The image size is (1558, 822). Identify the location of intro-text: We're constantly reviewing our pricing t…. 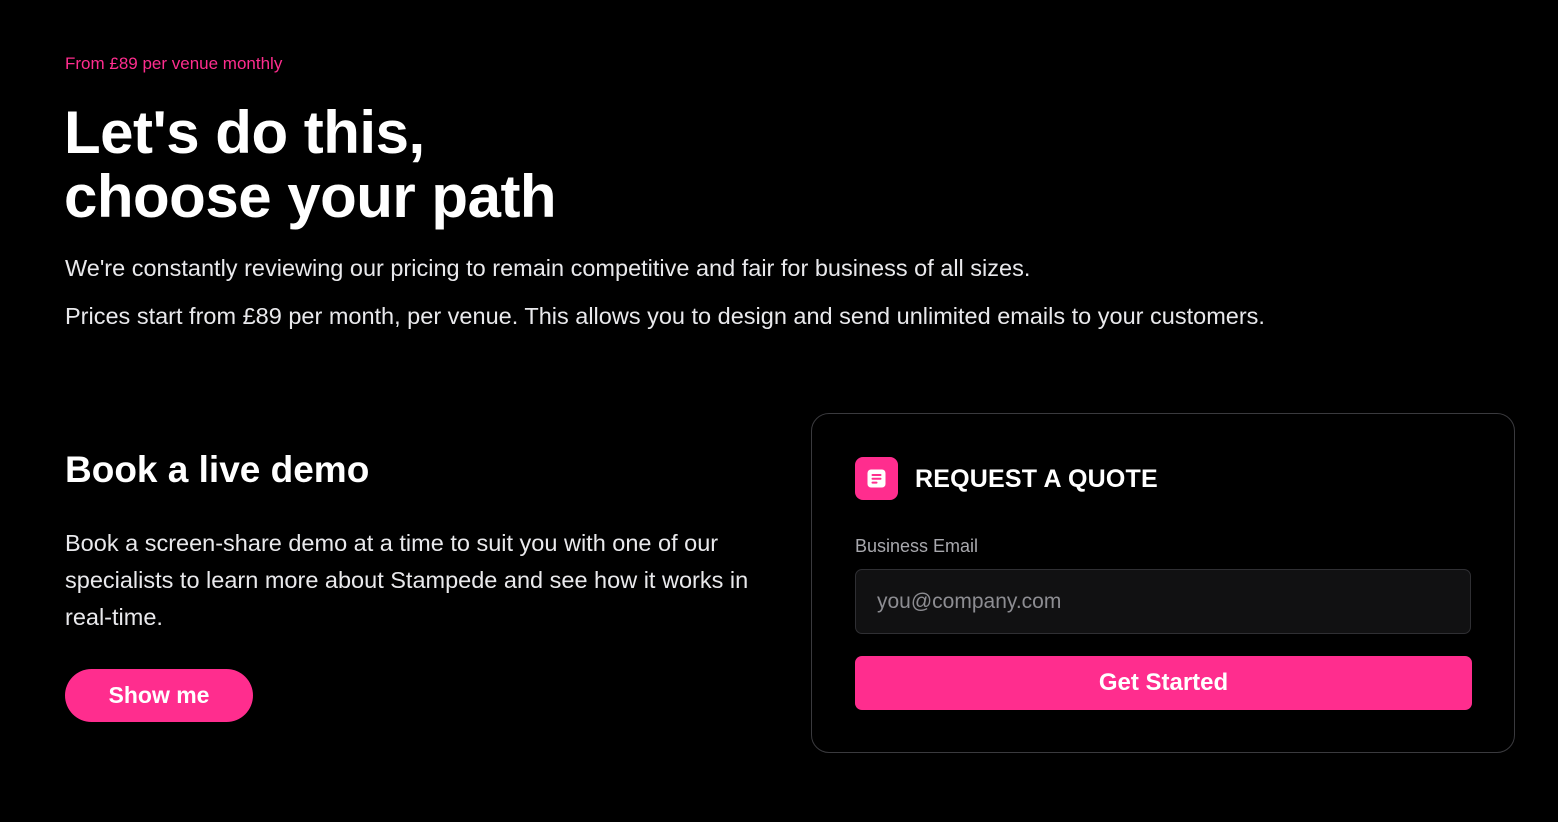
(665, 292).